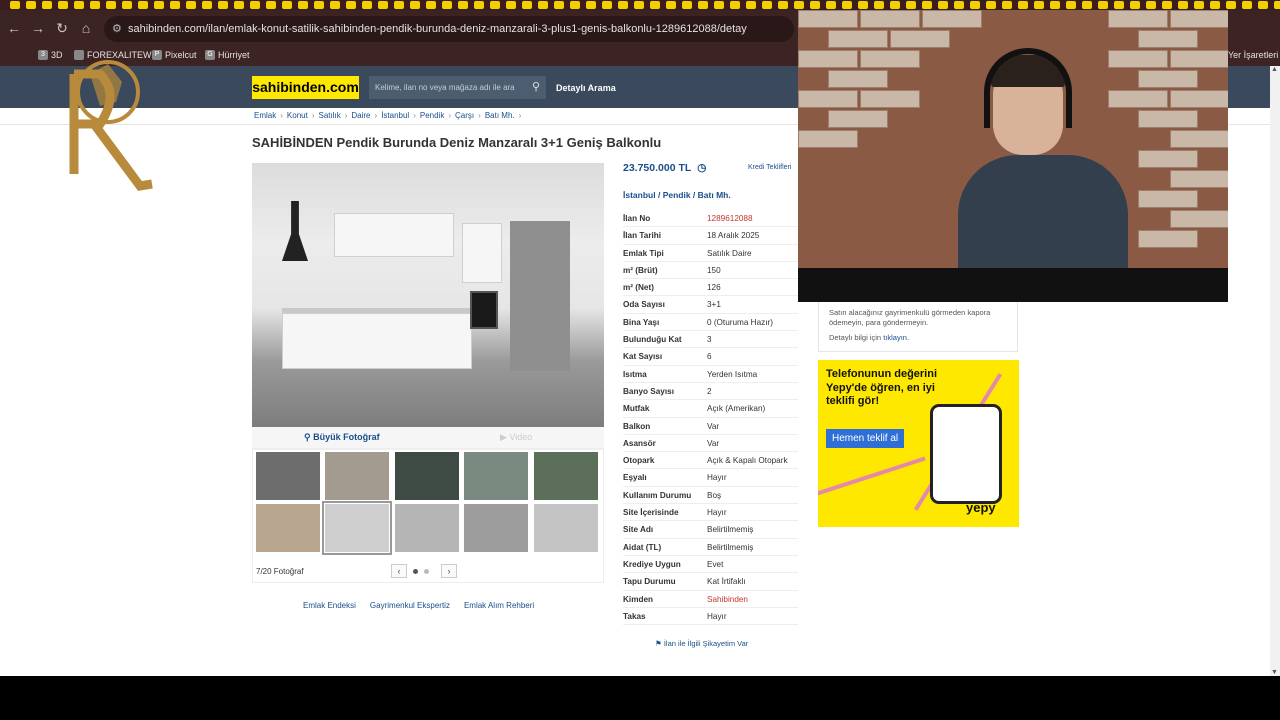 The width and height of the screenshot is (1280, 720). Describe the element at coordinates (641, 322) in the screenshot. I see `attribute-label: Bina Yaşı` at that location.